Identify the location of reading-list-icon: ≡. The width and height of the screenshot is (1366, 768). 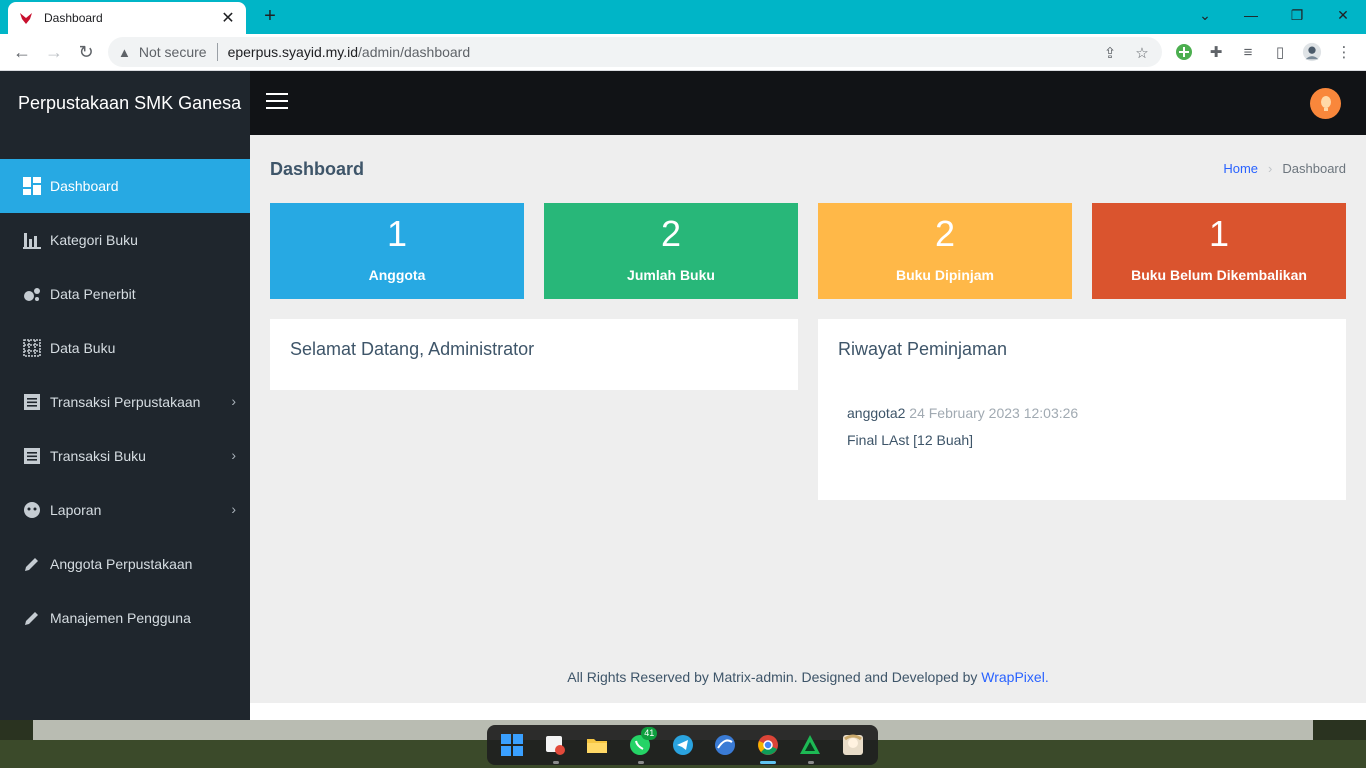
(1248, 52).